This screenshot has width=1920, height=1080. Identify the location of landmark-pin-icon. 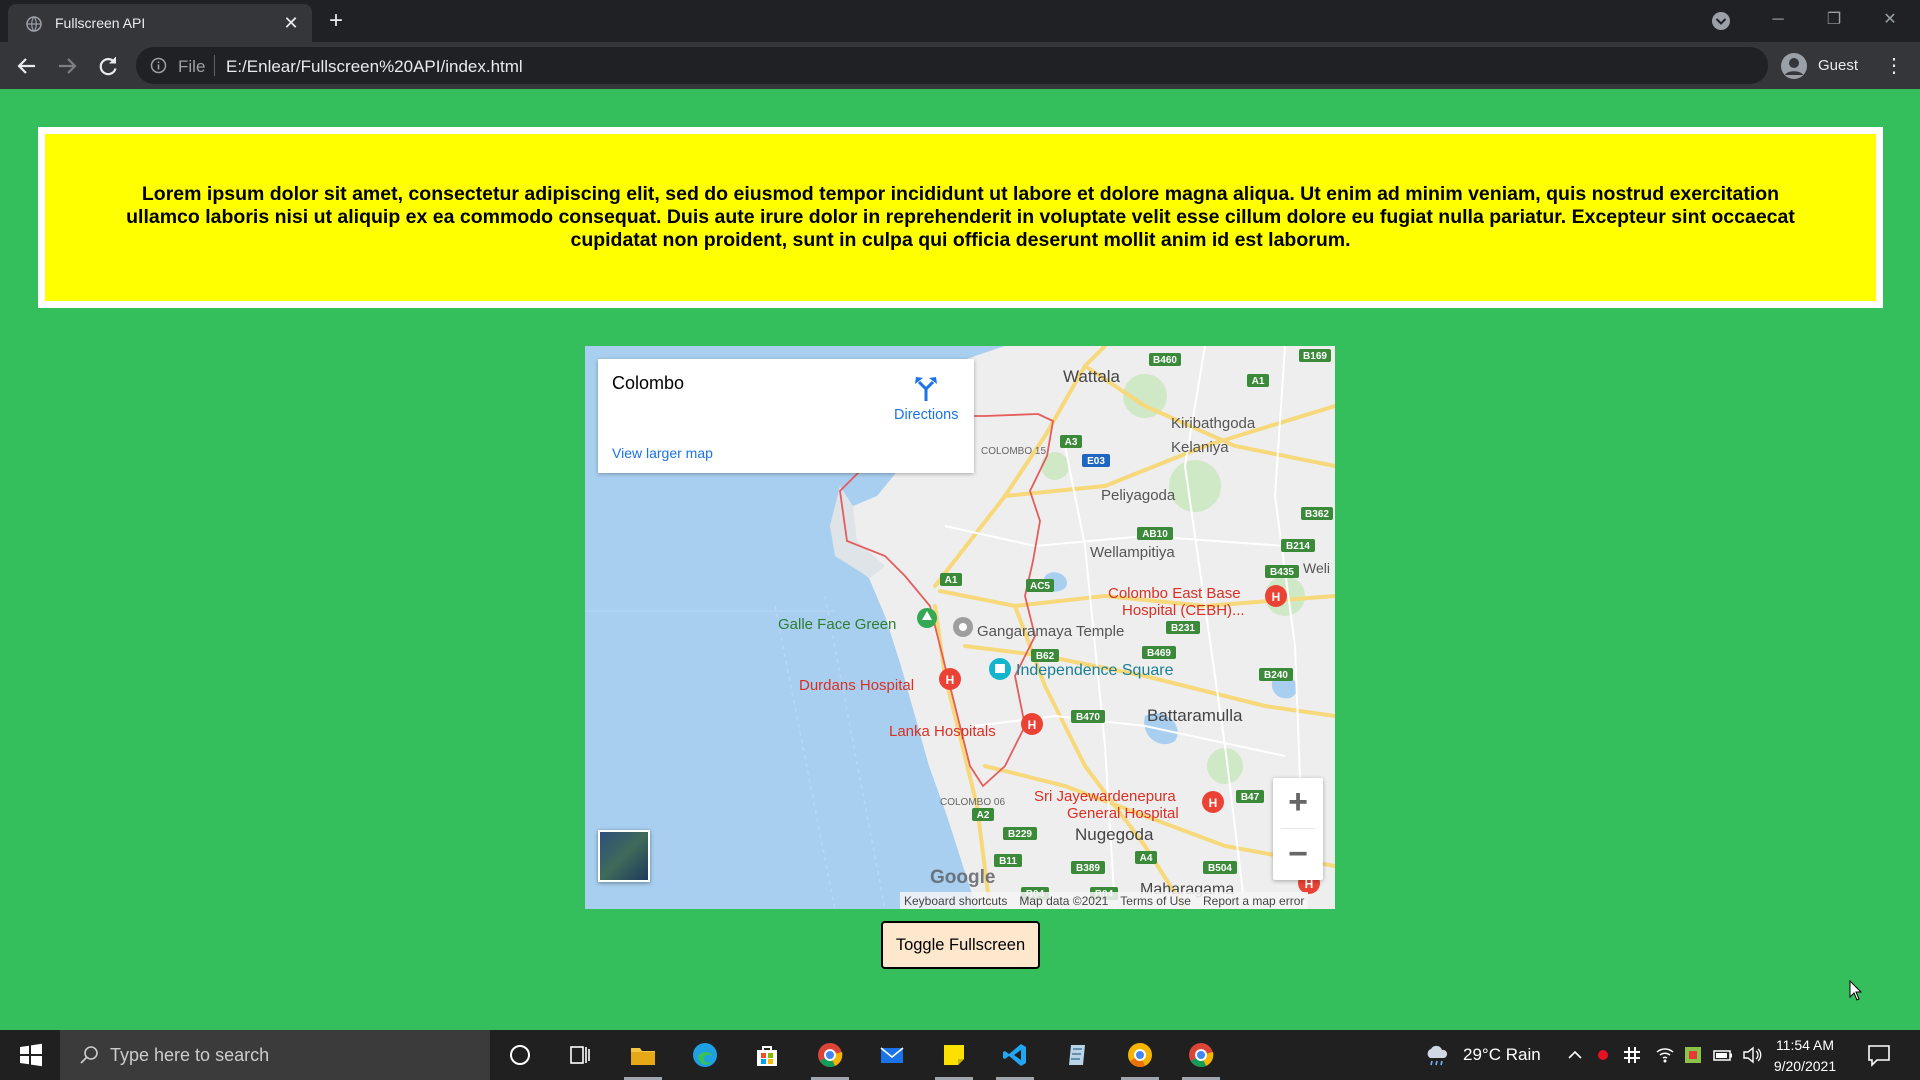
(1000, 669).